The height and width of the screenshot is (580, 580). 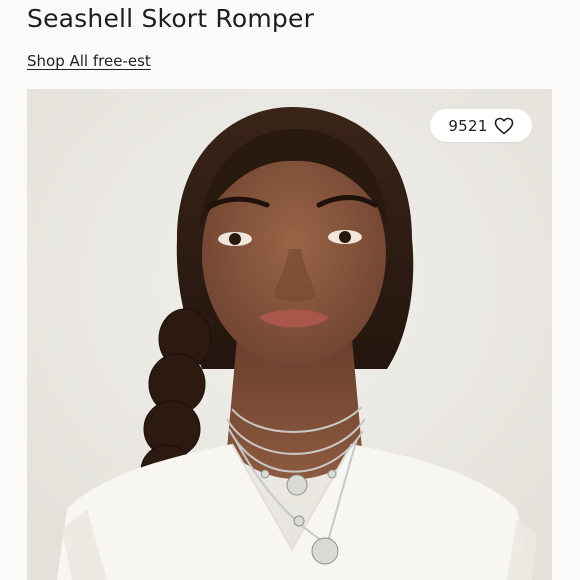 I want to click on shop-all-link: Shop All free-est, so click(x=89, y=61).